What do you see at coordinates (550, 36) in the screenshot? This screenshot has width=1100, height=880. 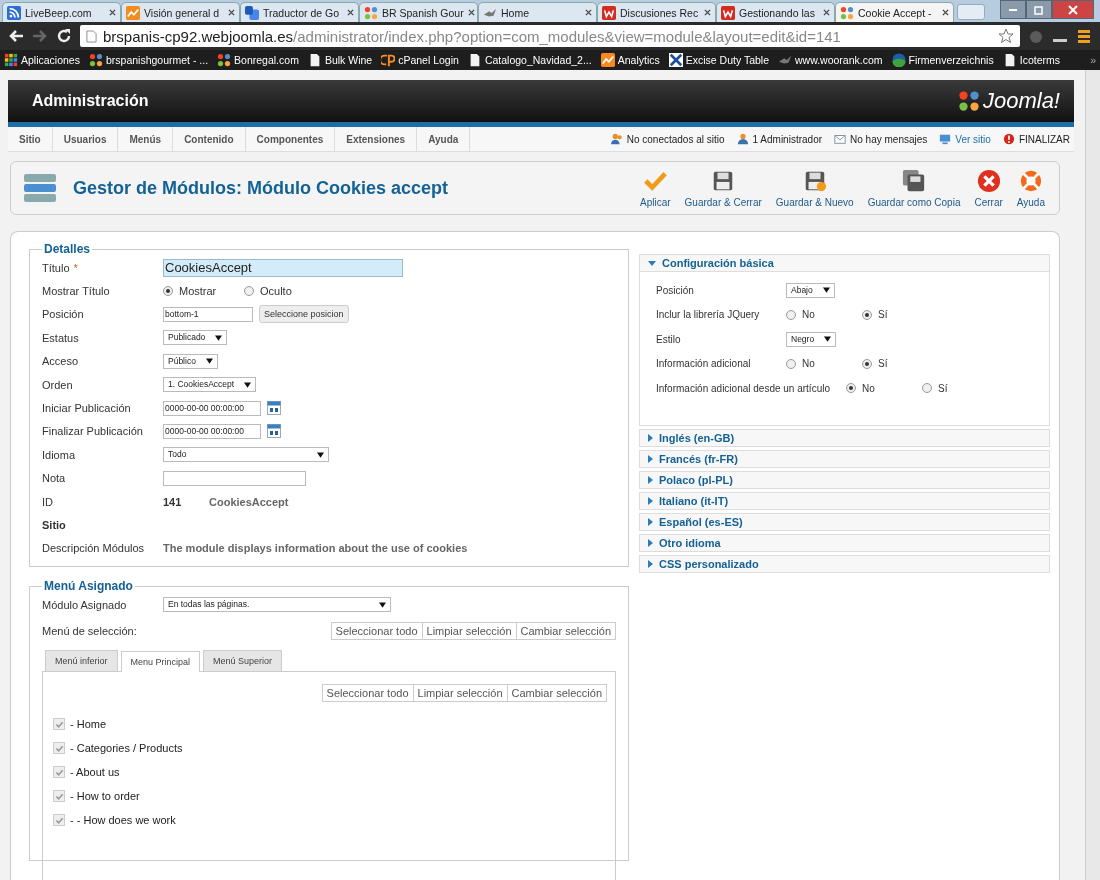 I see `address-bar: brspanis-cp92.webjoomla.es/administrator/index.php?option=com_modules&view=module&layout=edit&id=141` at bounding box center [550, 36].